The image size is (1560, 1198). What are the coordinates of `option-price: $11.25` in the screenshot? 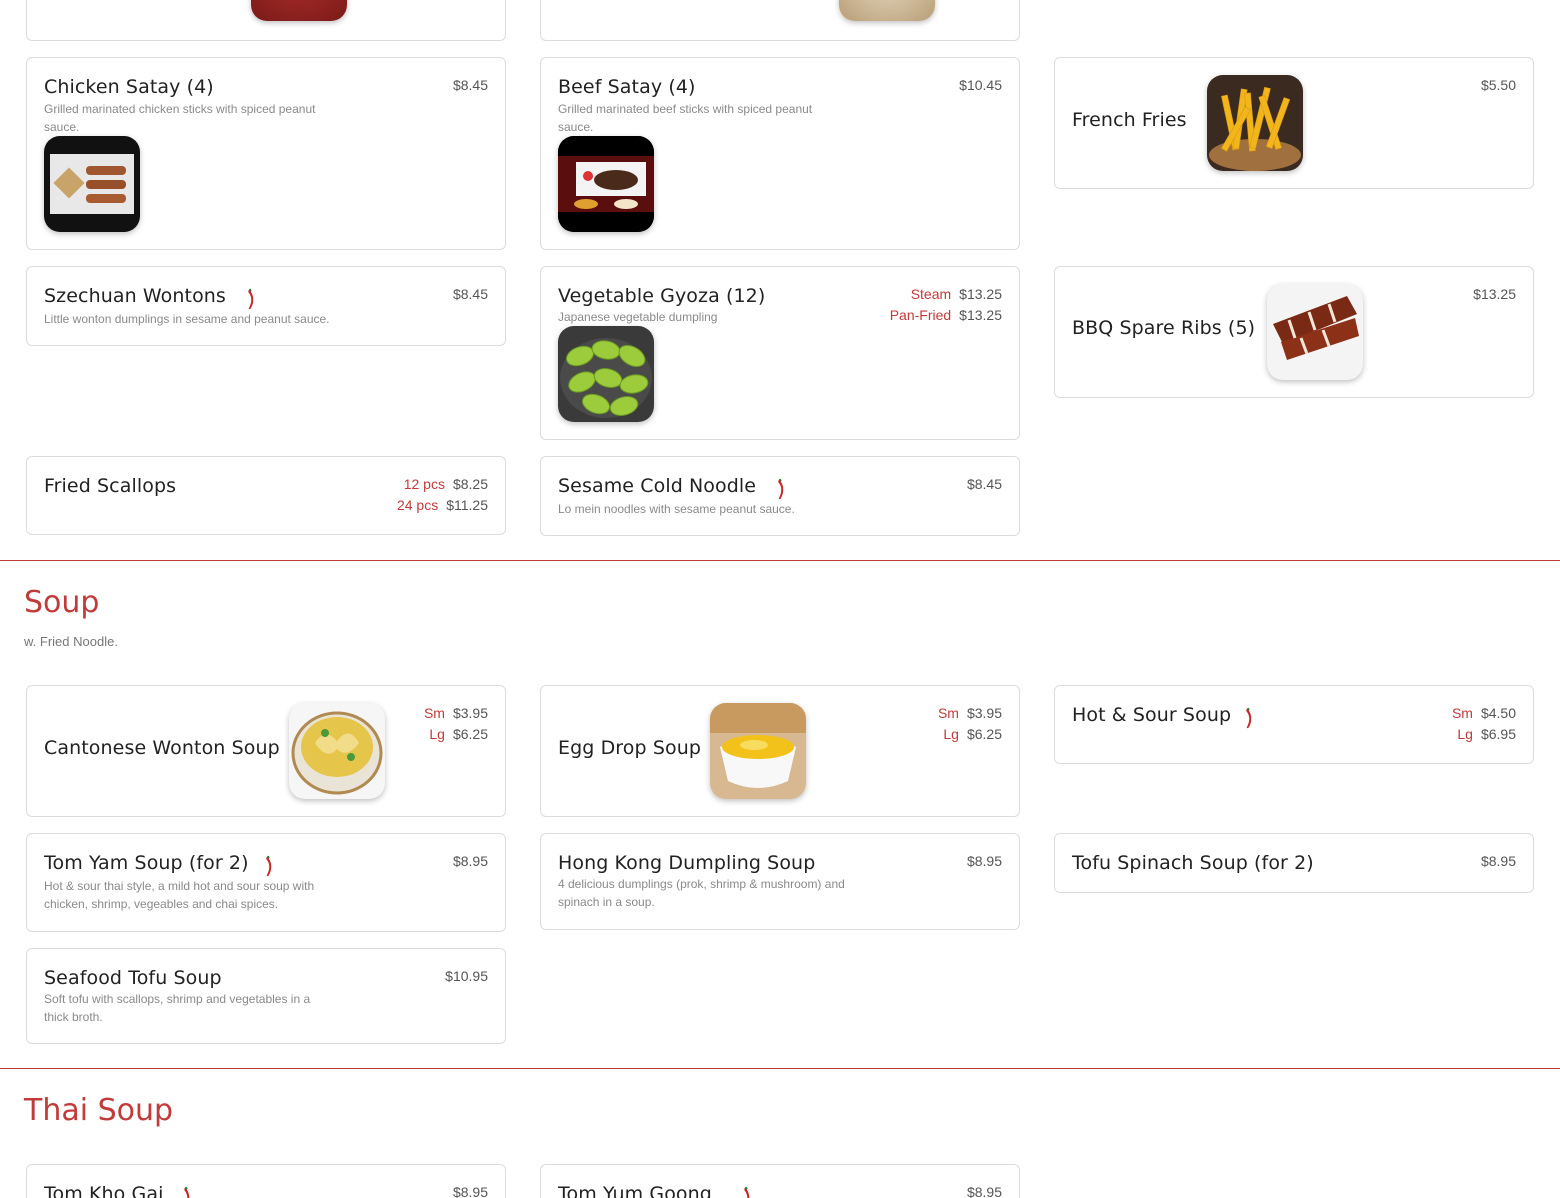 It's located at (467, 505).